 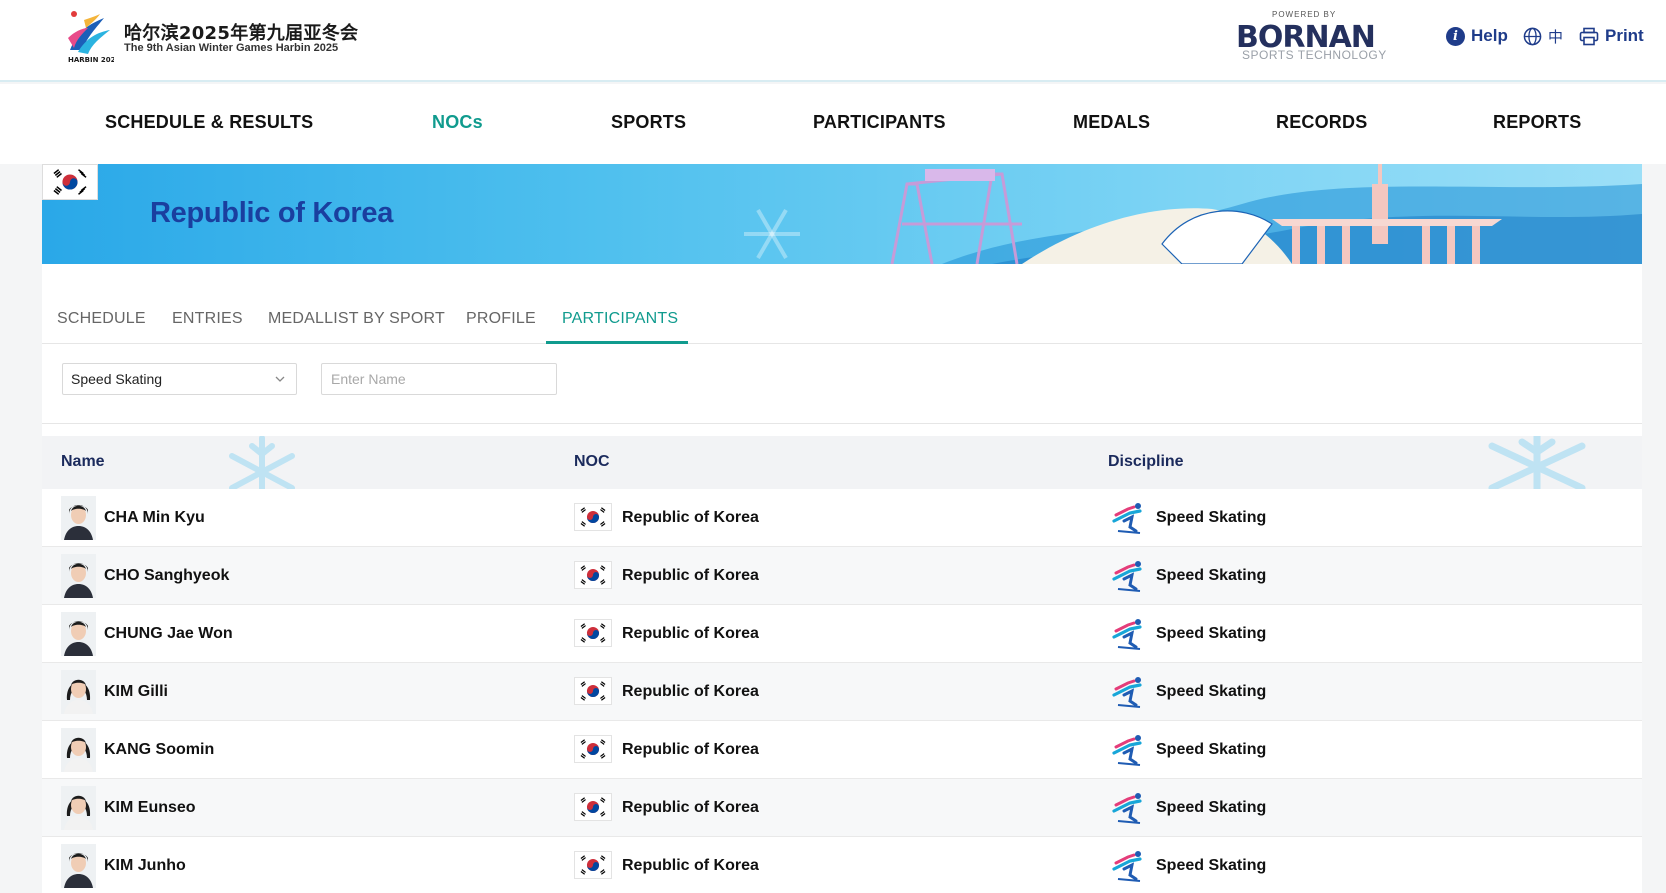 I want to click on print-button: Print, so click(x=1611, y=36).